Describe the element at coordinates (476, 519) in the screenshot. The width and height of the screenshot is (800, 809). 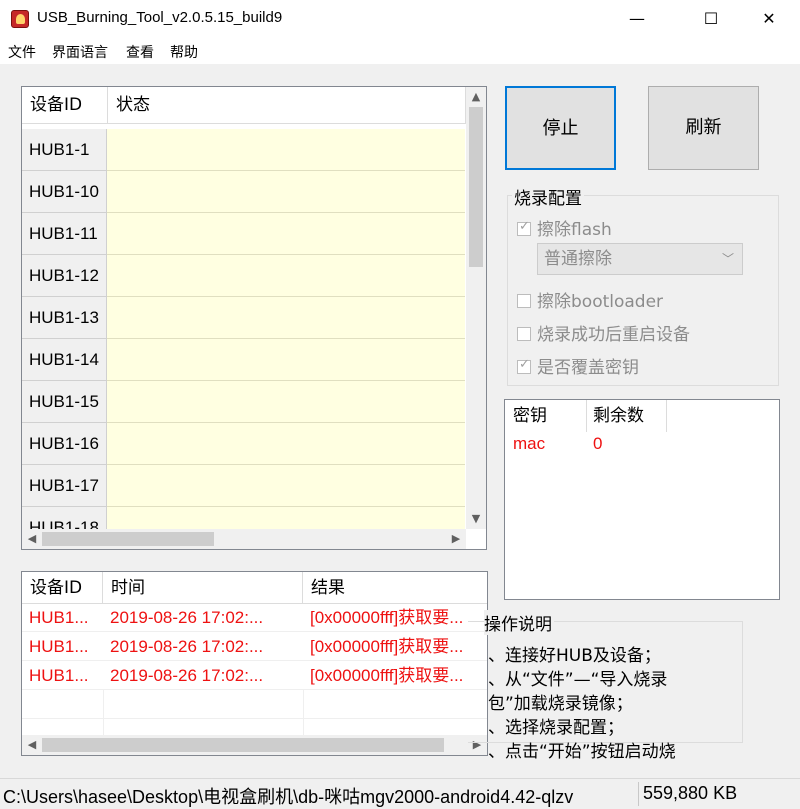
I see `scroll-down-icon: ▼` at that location.